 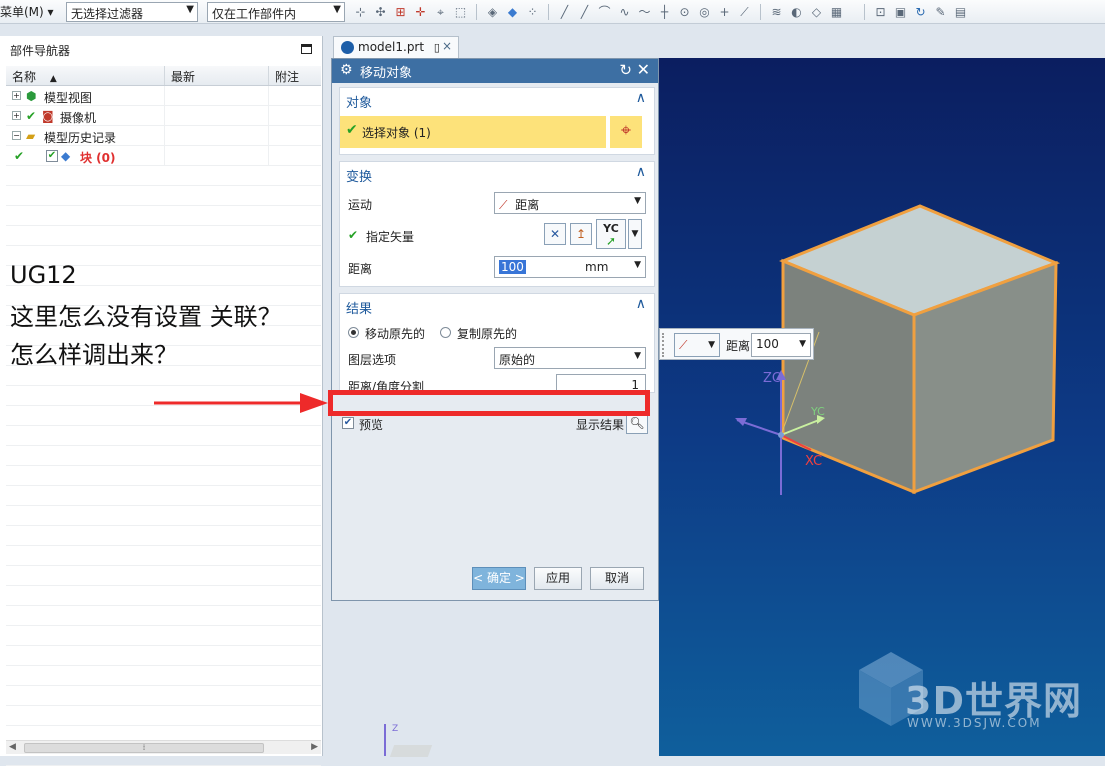 I want to click on close-icon: ✕, so click(x=643, y=69).